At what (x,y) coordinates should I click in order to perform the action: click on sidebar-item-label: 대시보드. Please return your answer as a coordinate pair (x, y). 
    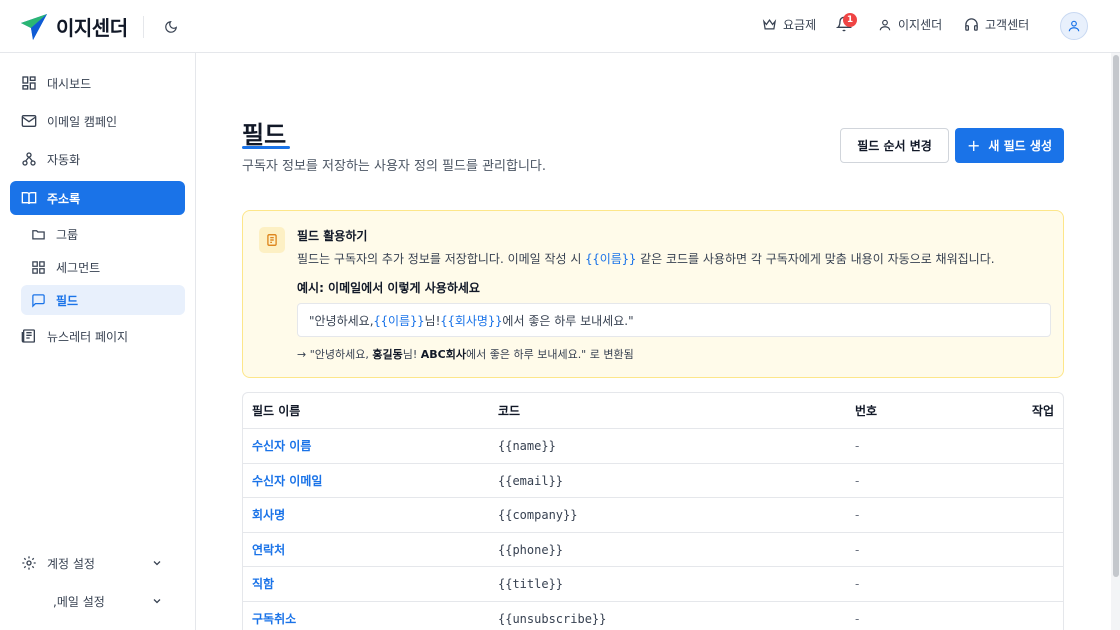
    Looking at the image, I should click on (69, 83).